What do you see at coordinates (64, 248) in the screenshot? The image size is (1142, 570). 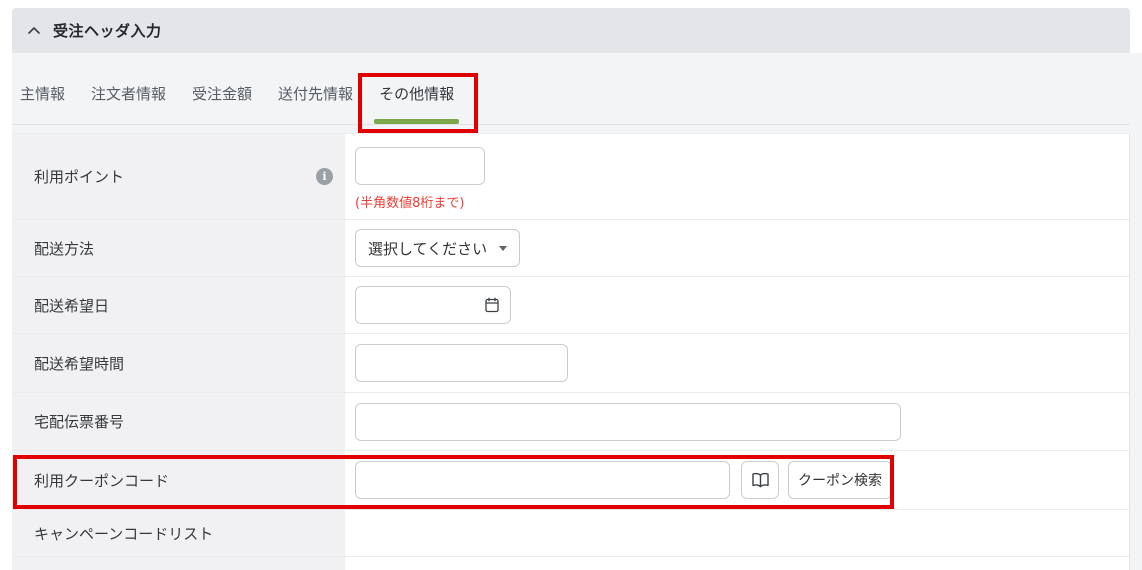 I see `row-shipping-method-label: 配送方法` at bounding box center [64, 248].